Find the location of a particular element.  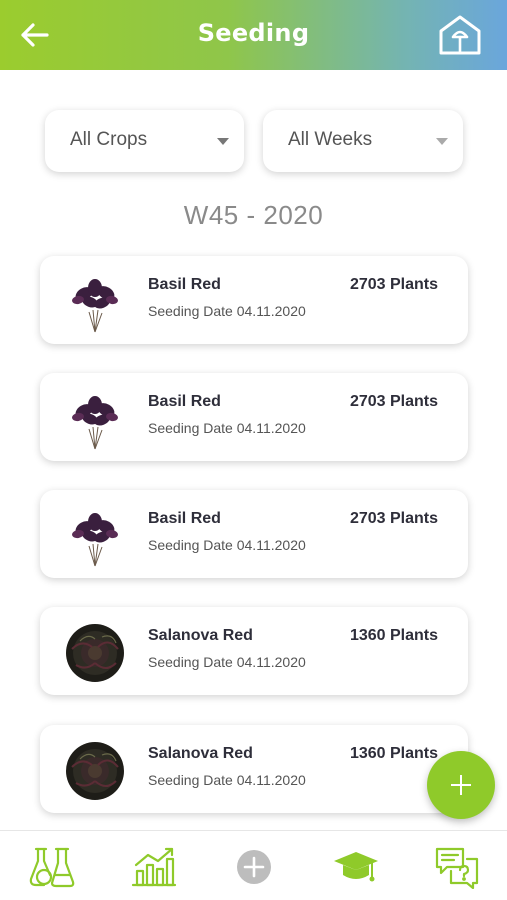

greenhouse-button is located at coordinates (460, 35).